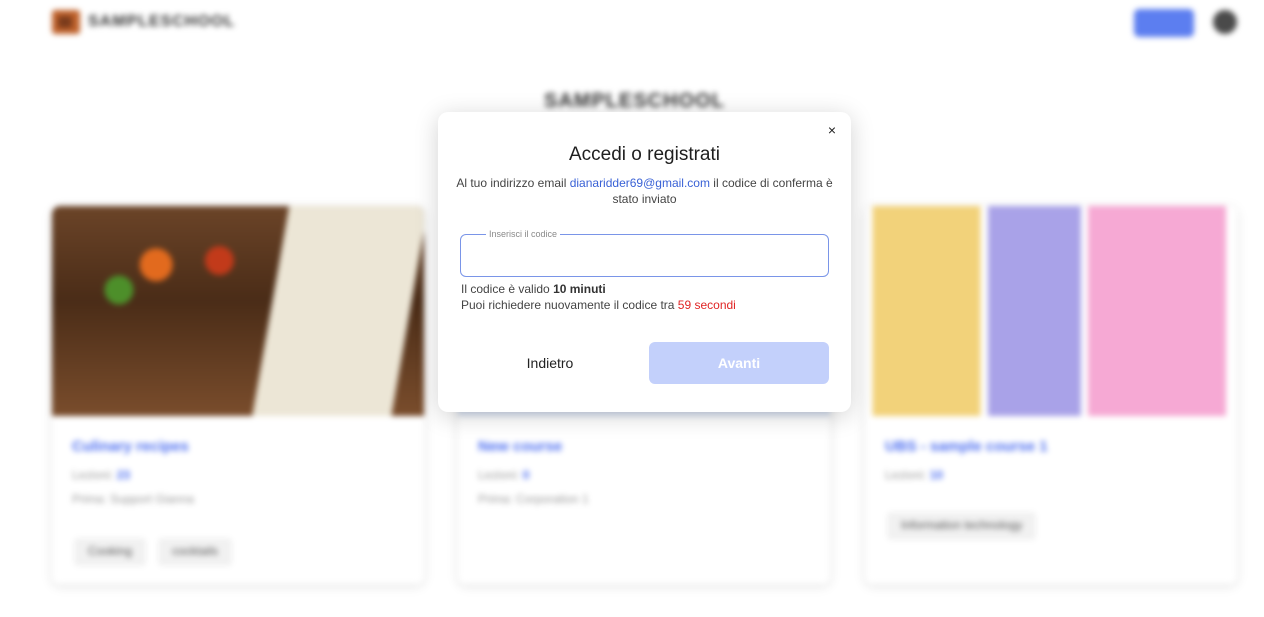  Describe the element at coordinates (739, 363) in the screenshot. I see `next-button: Avanti` at that location.